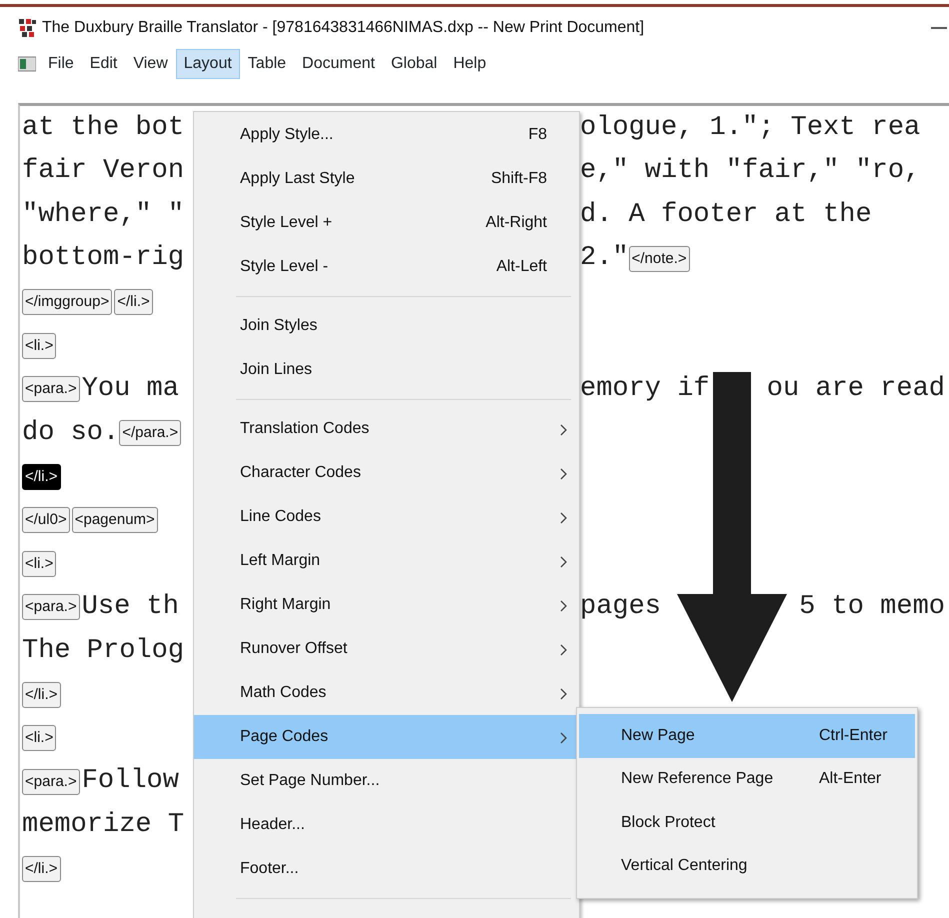 The width and height of the screenshot is (949, 918). I want to click on menu-bar-item: Global, so click(414, 64).